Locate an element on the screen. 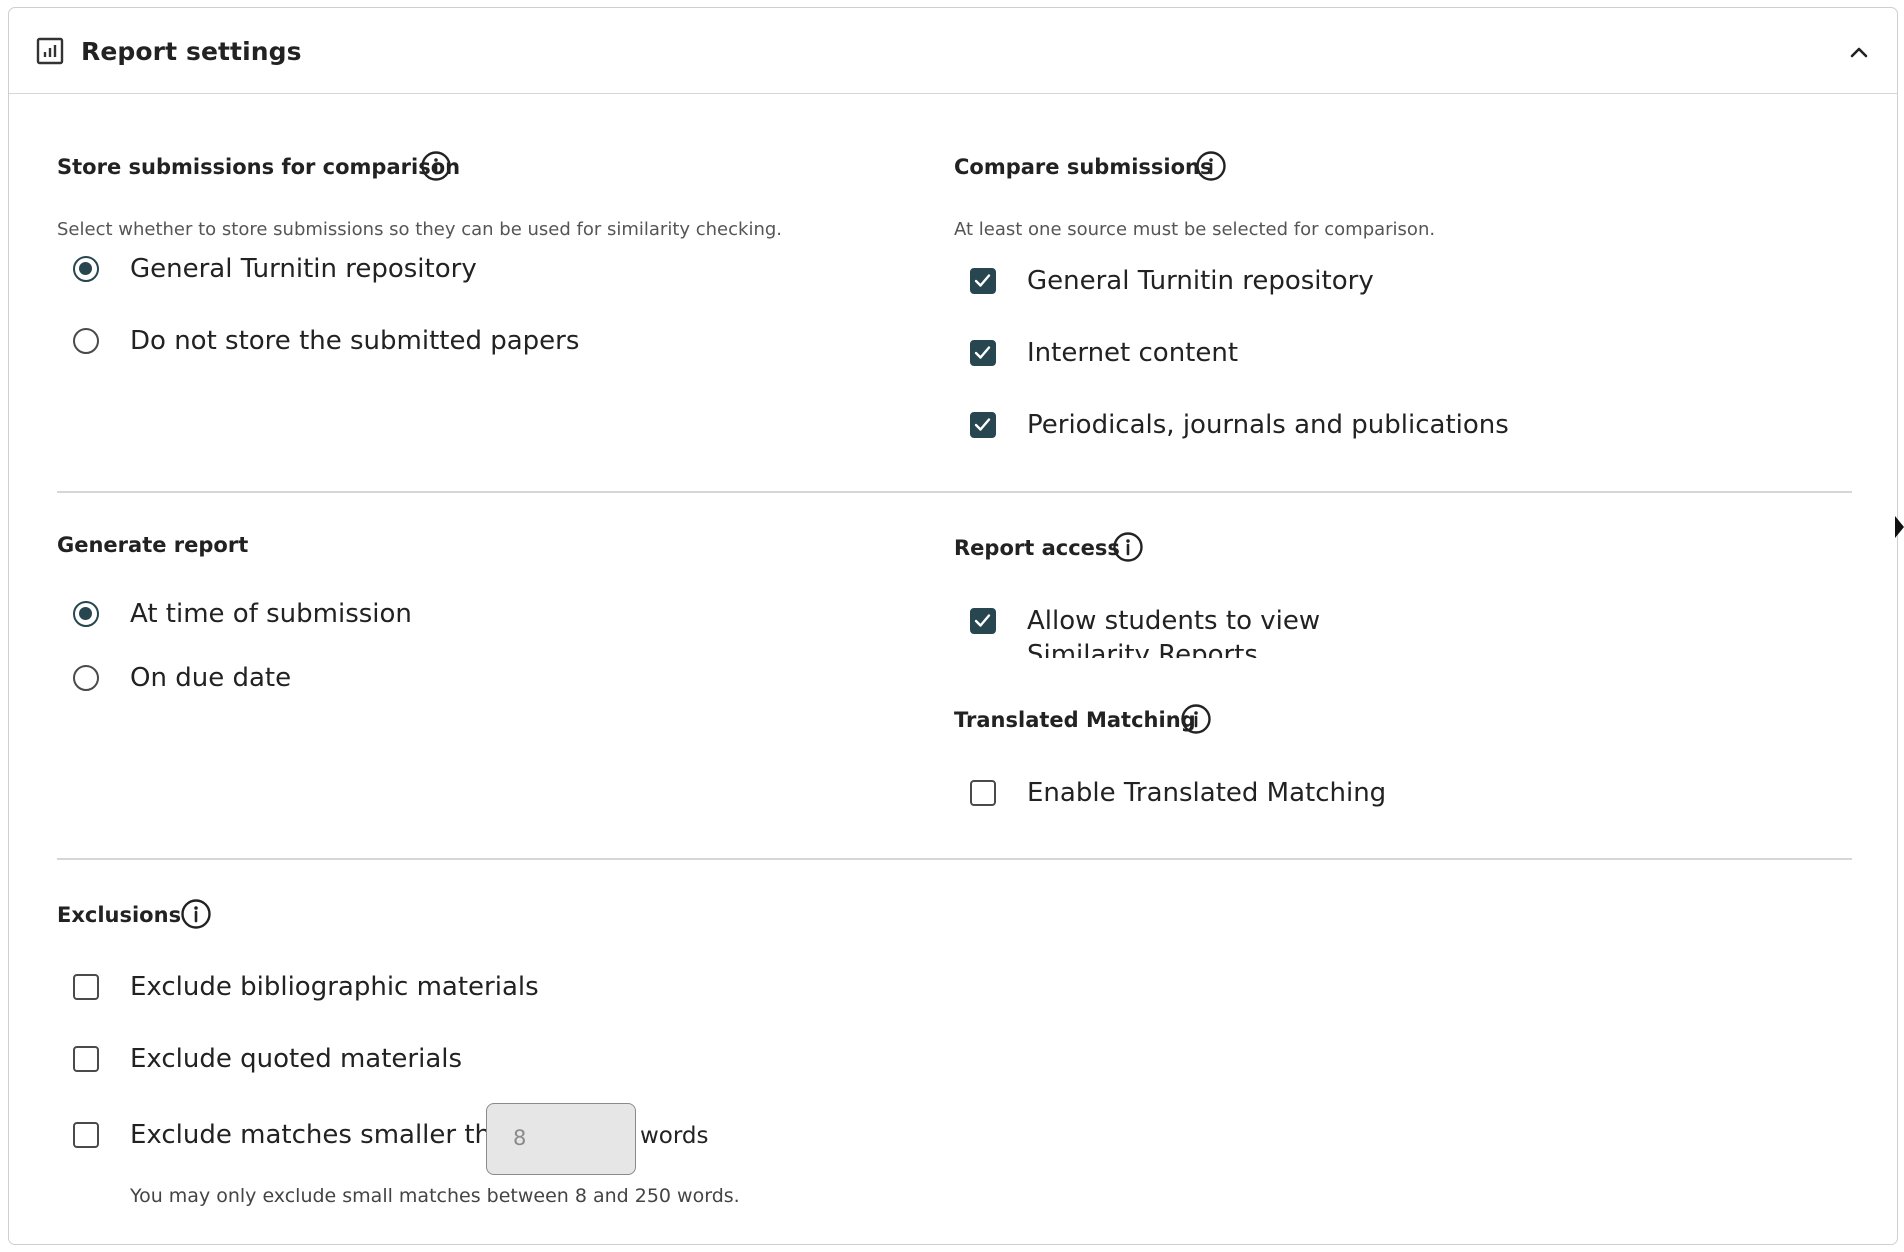 The width and height of the screenshot is (1904, 1252). checkbox-label: Enable Translated Matching is located at coordinates (1206, 793).